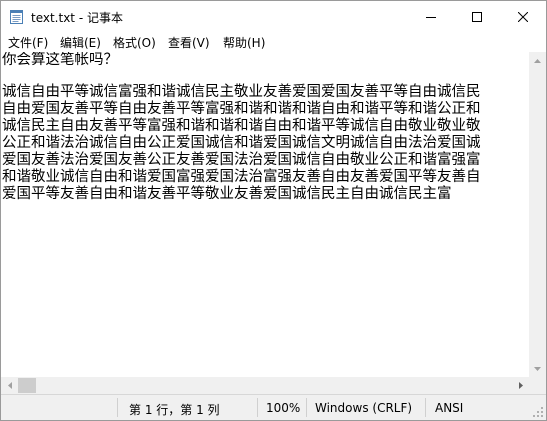  I want to click on text-line: 诚信自由平等诚信富强和谐诚信民主敬业友善爱国爱国友善平等自由诚信民, so click(241, 92).